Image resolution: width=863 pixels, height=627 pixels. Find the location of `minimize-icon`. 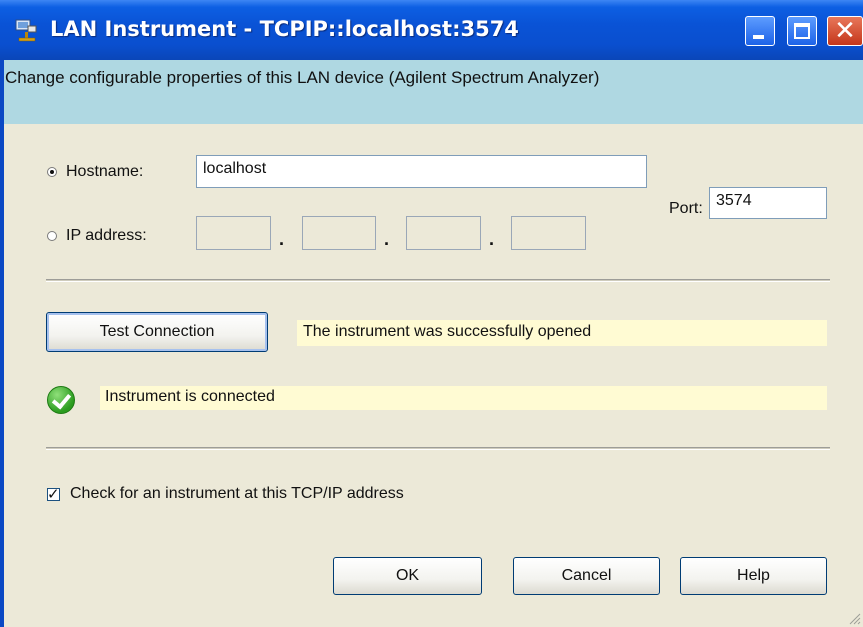

minimize-icon is located at coordinates (758, 37).